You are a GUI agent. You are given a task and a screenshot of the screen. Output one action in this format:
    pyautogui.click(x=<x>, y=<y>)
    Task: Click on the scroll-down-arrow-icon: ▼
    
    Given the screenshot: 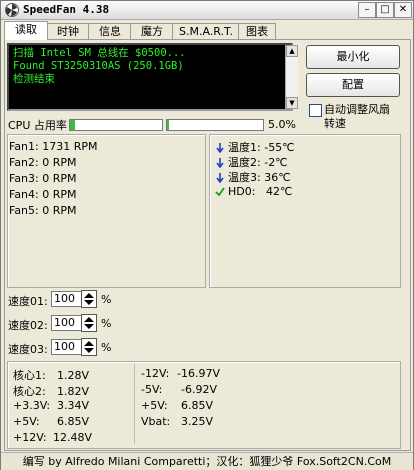 What is the action you would take?
    pyautogui.click(x=292, y=103)
    